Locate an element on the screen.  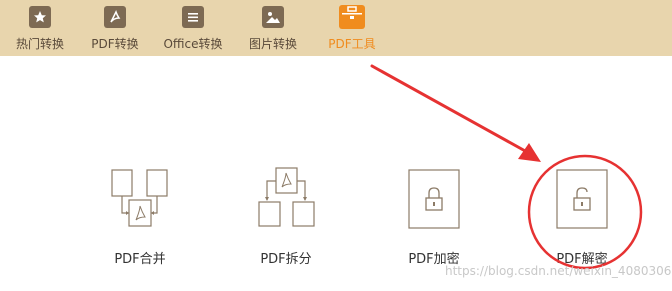
merge-icon is located at coordinates (139, 198).